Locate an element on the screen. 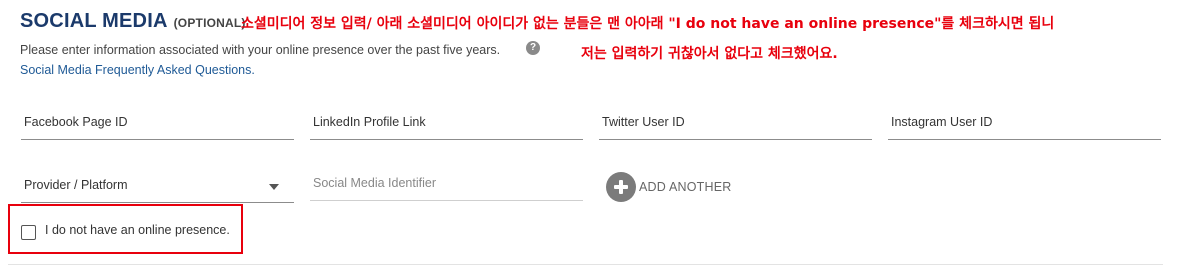 The image size is (1181, 265). plus-circle-icon is located at coordinates (621, 187).